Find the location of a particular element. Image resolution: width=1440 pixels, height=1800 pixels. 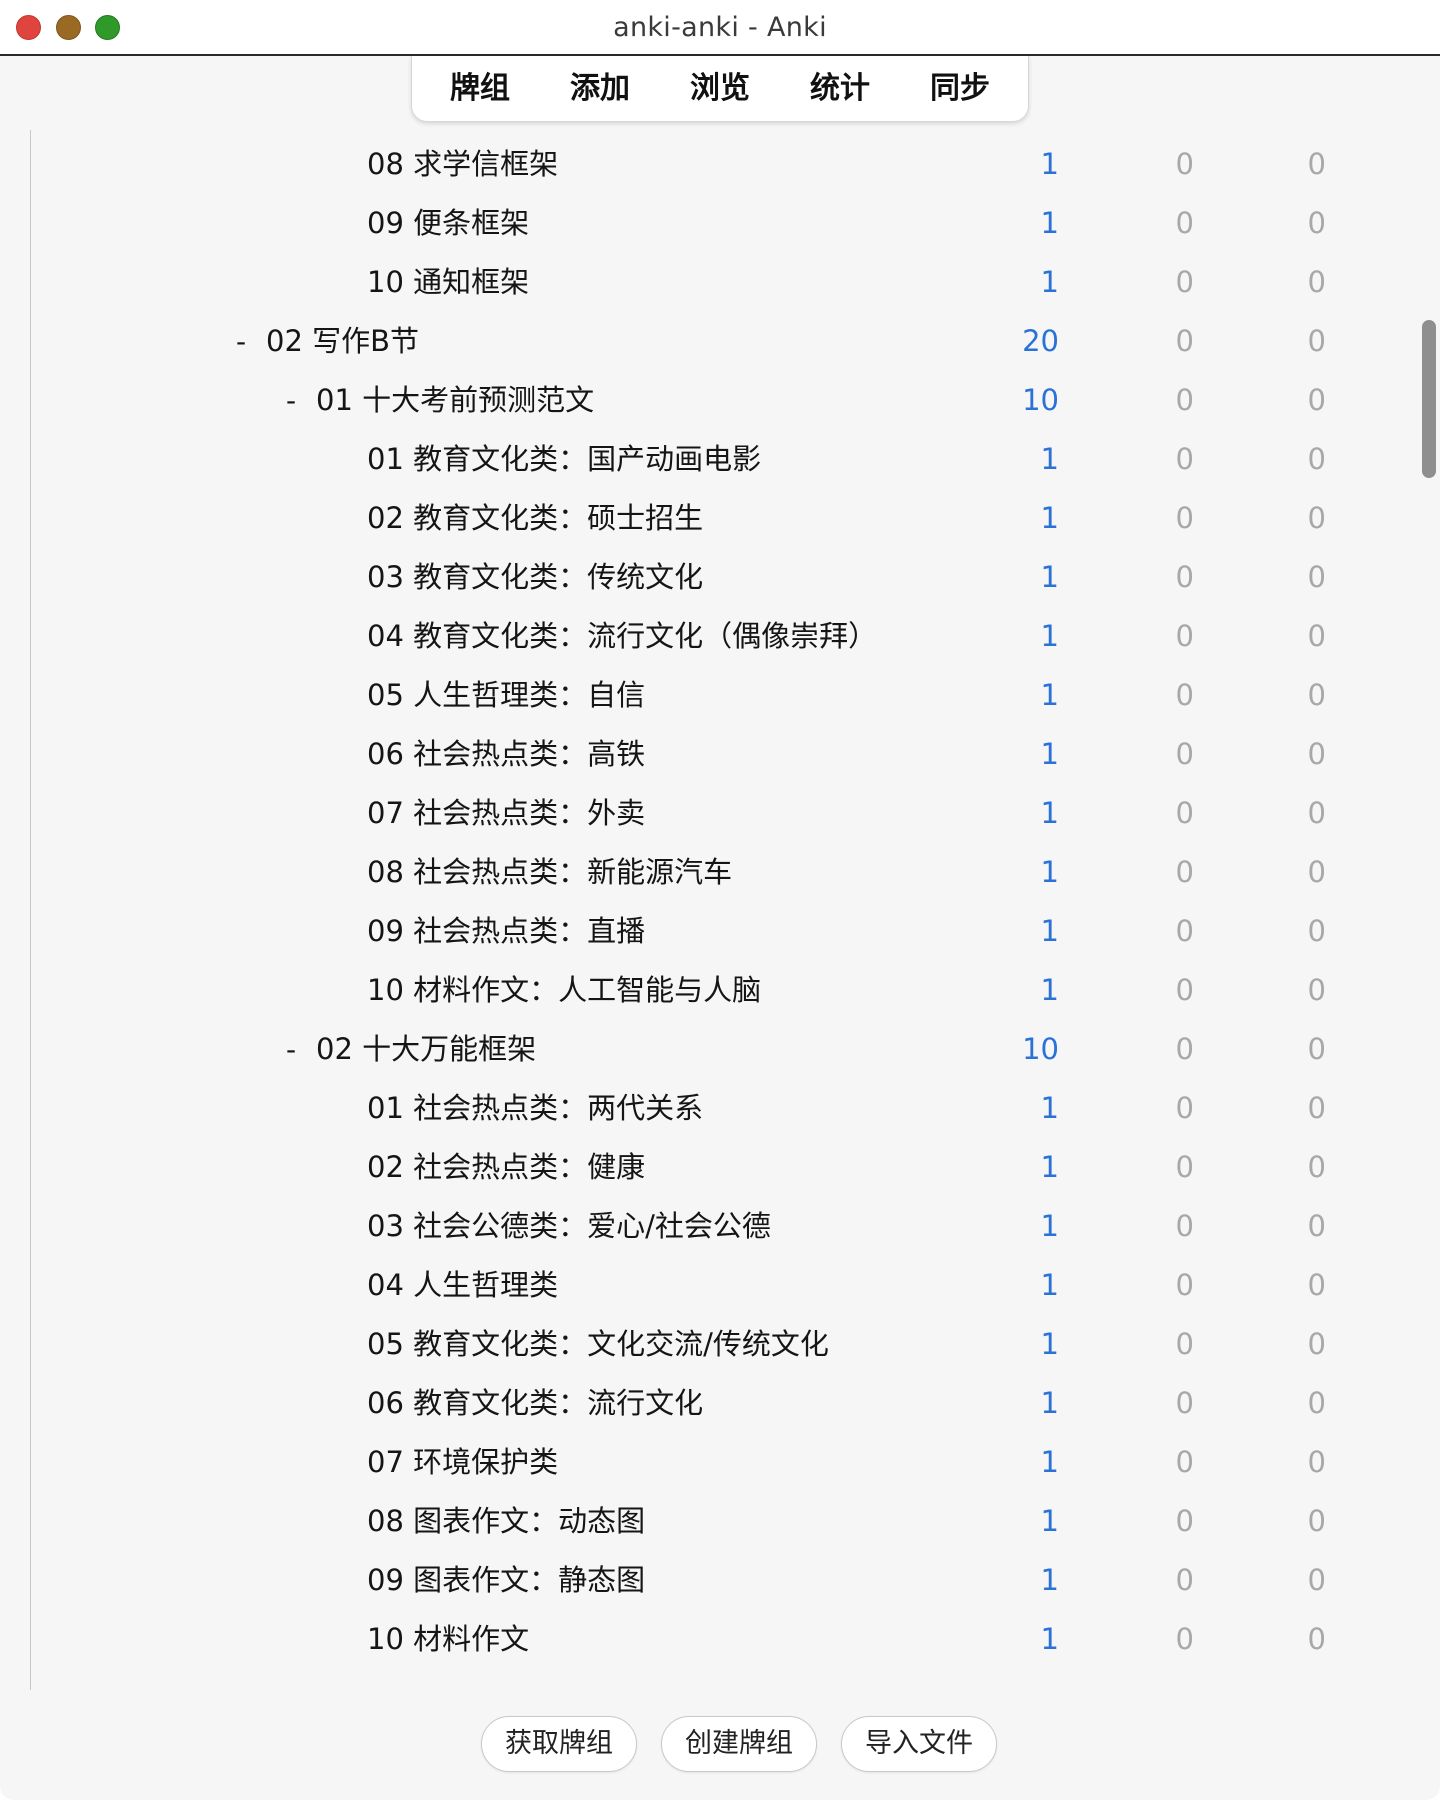

deck-row: 10 通知框架 1 0 0 is located at coordinates (720, 282).